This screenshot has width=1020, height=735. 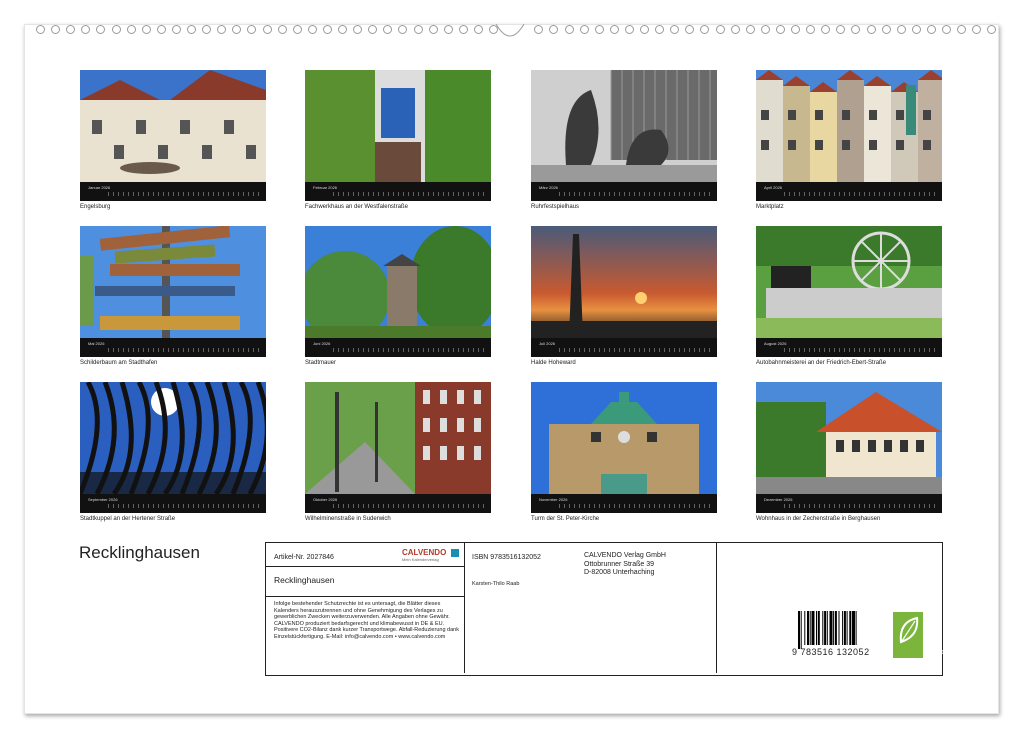 What do you see at coordinates (506, 557) in the screenshot?
I see `isbn-label: ISBN 9783516132052` at bounding box center [506, 557].